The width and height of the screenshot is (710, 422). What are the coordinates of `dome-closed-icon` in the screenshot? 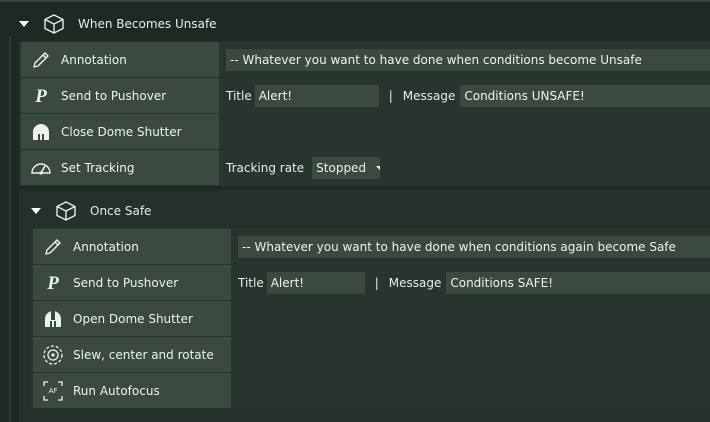 It's located at (41, 132).